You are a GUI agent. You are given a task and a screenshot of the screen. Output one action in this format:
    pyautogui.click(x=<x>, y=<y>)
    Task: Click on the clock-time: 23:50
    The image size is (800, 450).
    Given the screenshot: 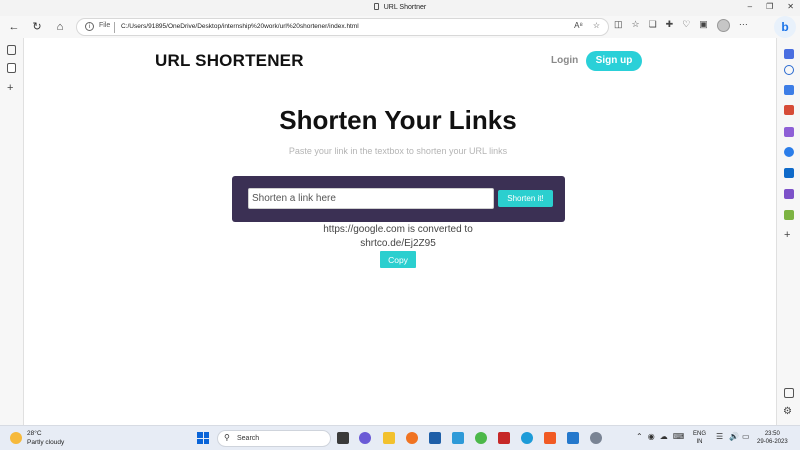 What is the action you would take?
    pyautogui.click(x=772, y=434)
    